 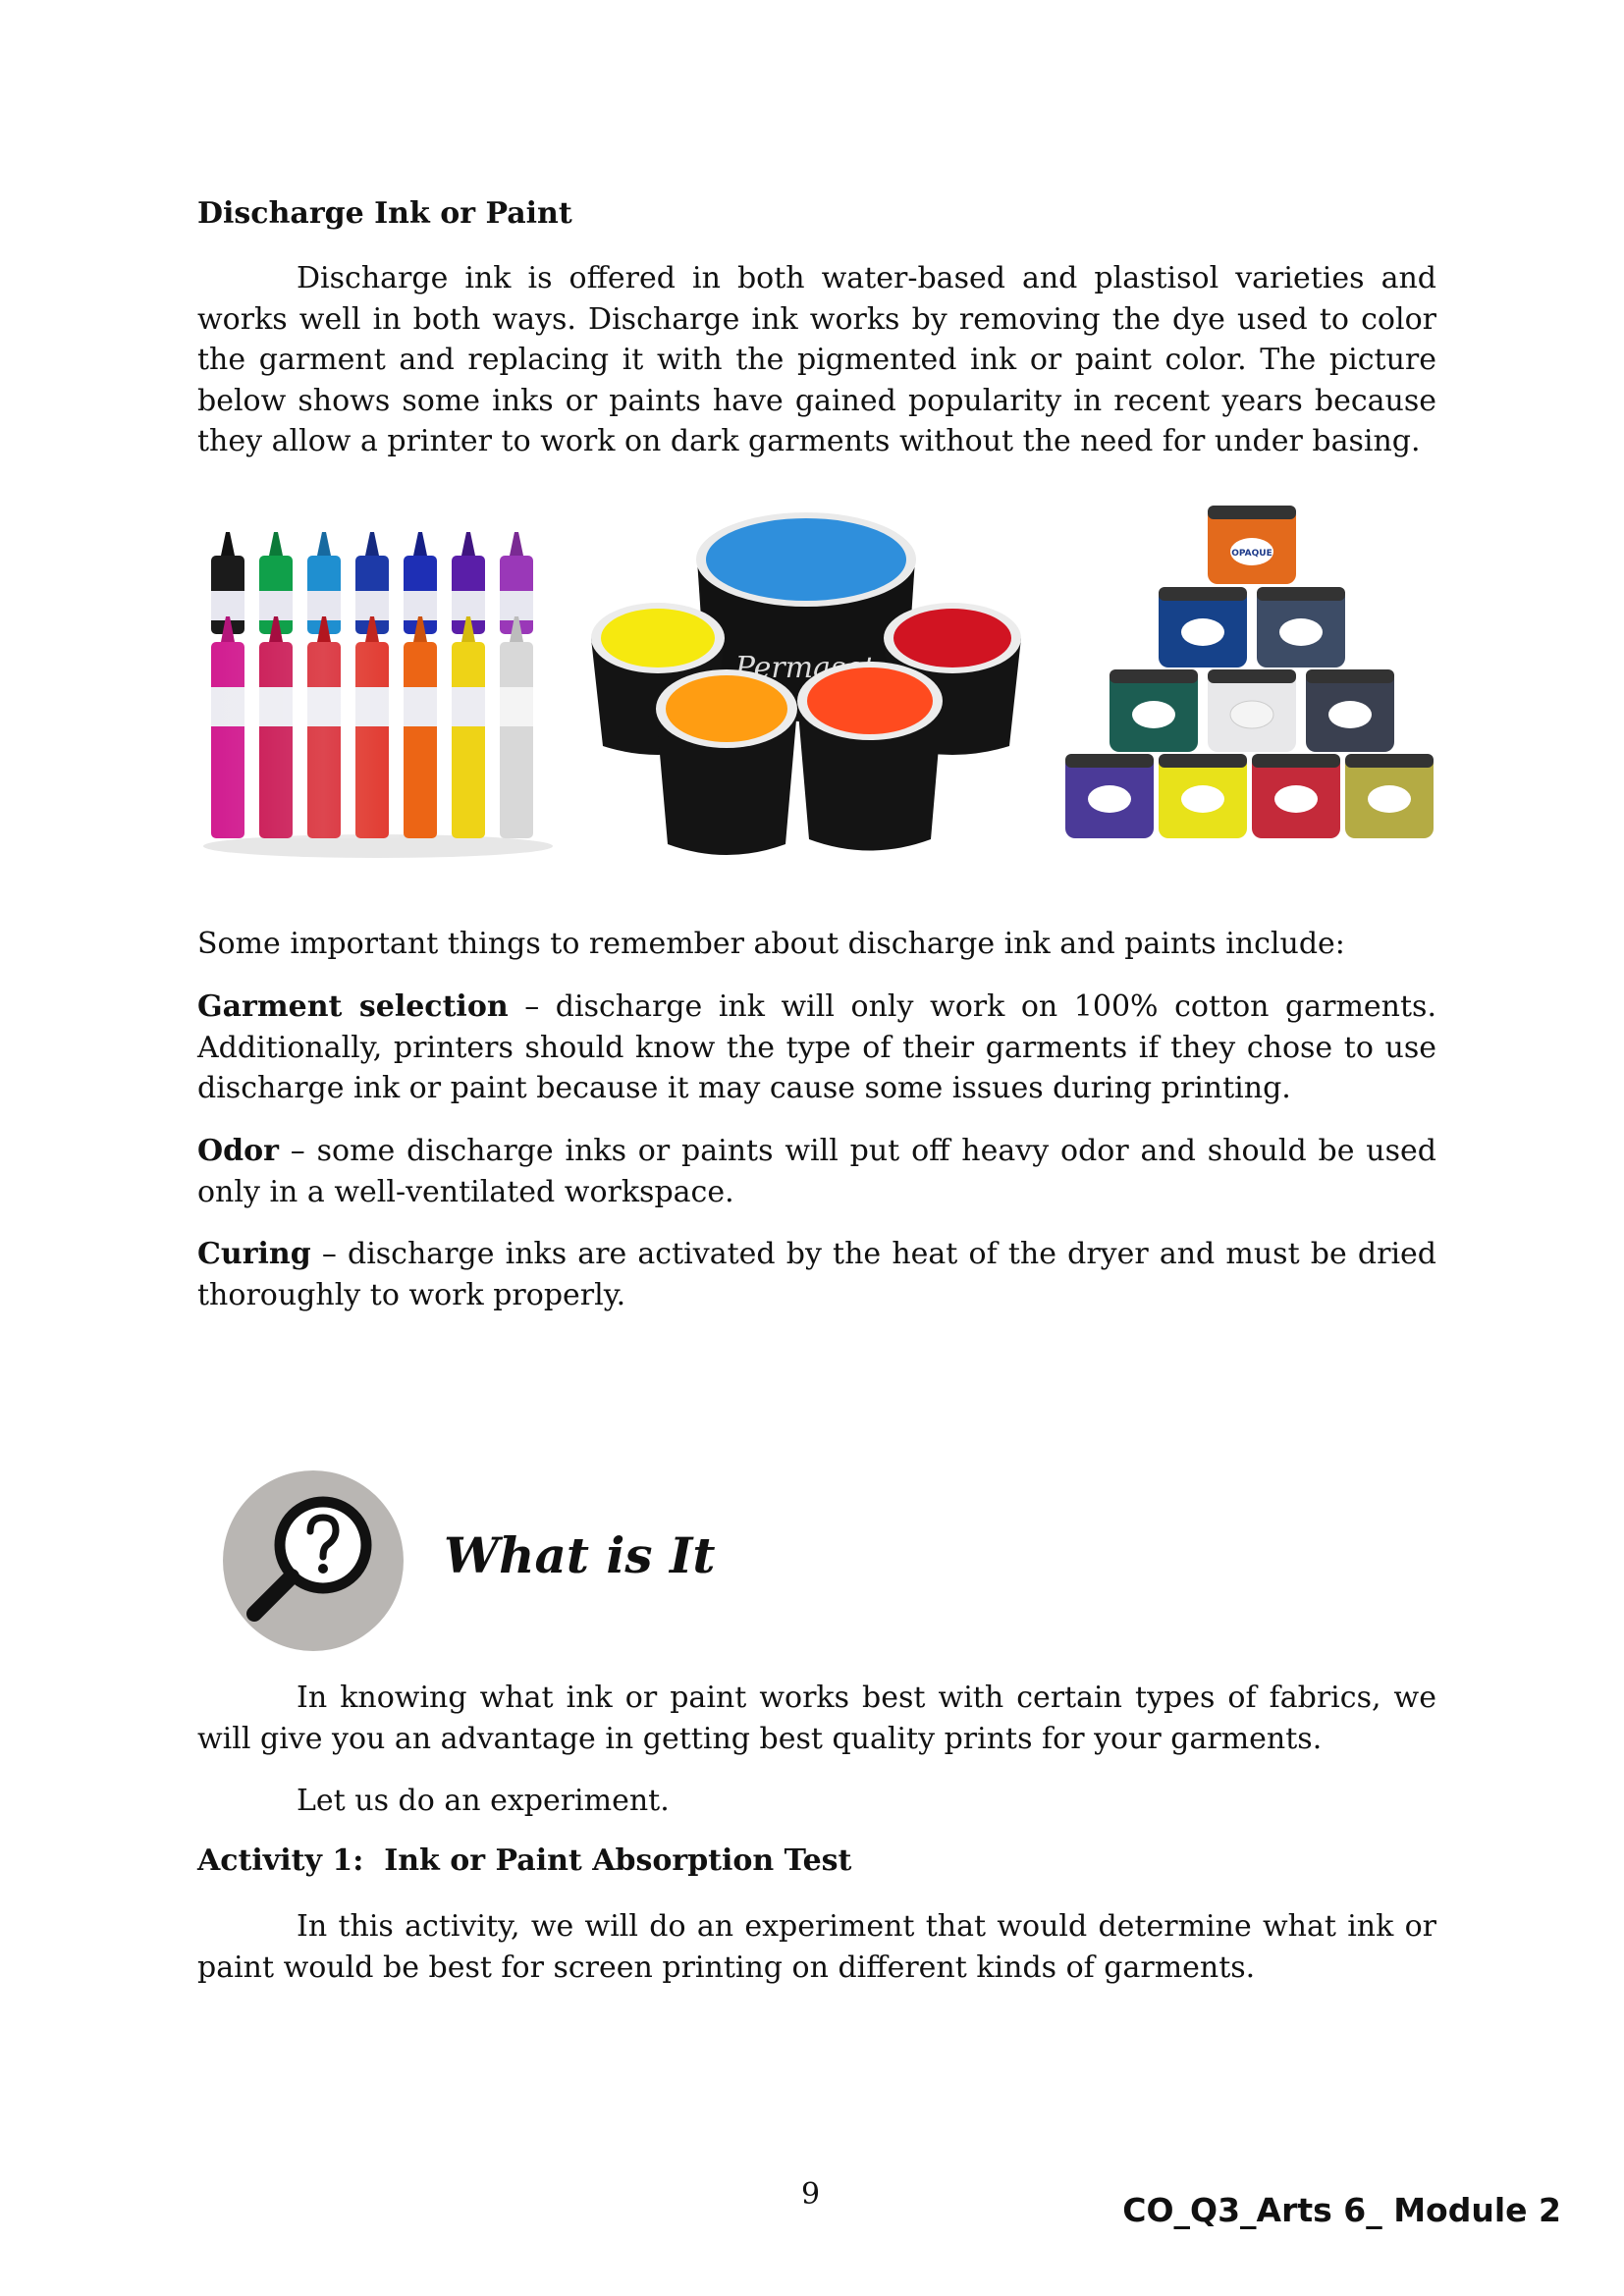 What do you see at coordinates (384, 214) in the screenshot?
I see `section-heading-discharge: Discharge Ink or Paint` at bounding box center [384, 214].